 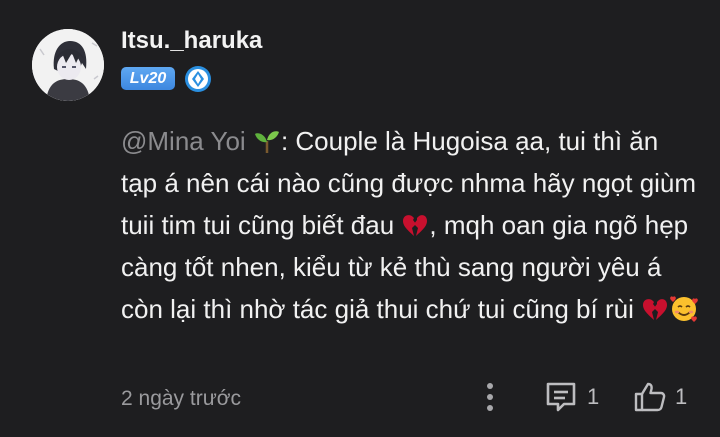 What do you see at coordinates (593, 396) in the screenshot?
I see `reply-count: 1` at bounding box center [593, 396].